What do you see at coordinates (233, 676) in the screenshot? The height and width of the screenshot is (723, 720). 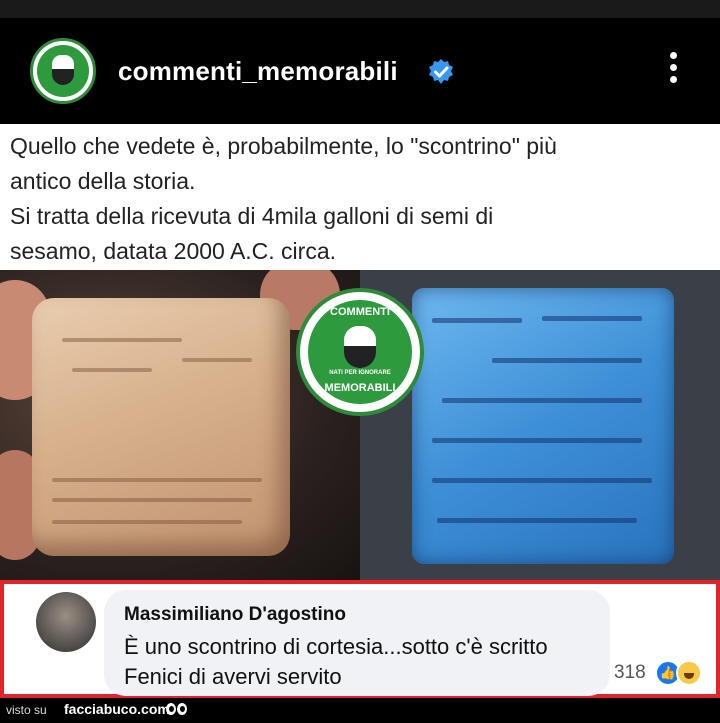 I see `comment-line: Fenici di avervi servito` at bounding box center [233, 676].